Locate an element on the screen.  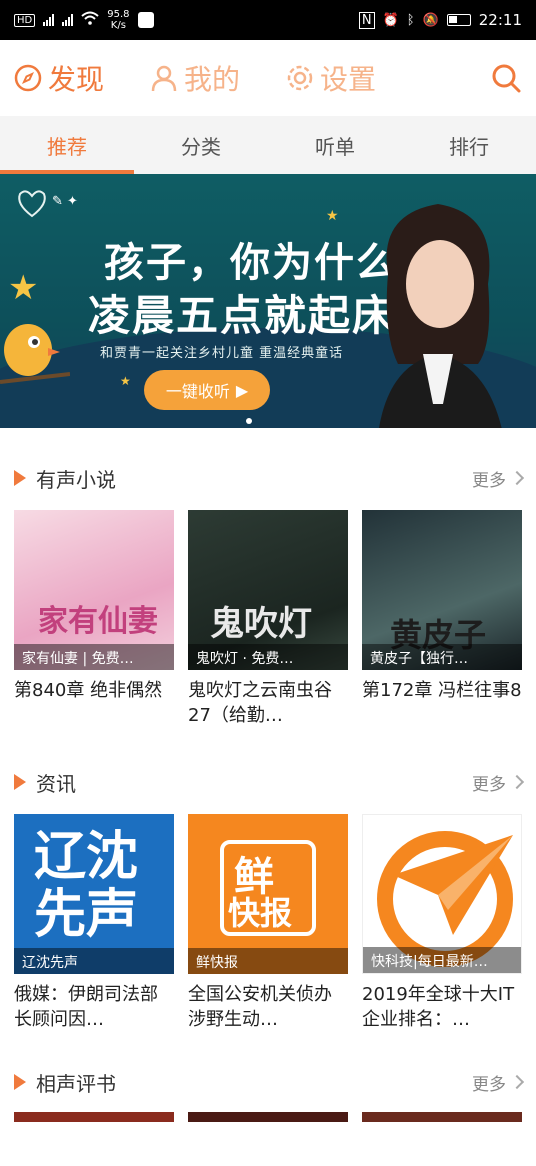
charity-logo-icon is located at coordinates (32, 204).